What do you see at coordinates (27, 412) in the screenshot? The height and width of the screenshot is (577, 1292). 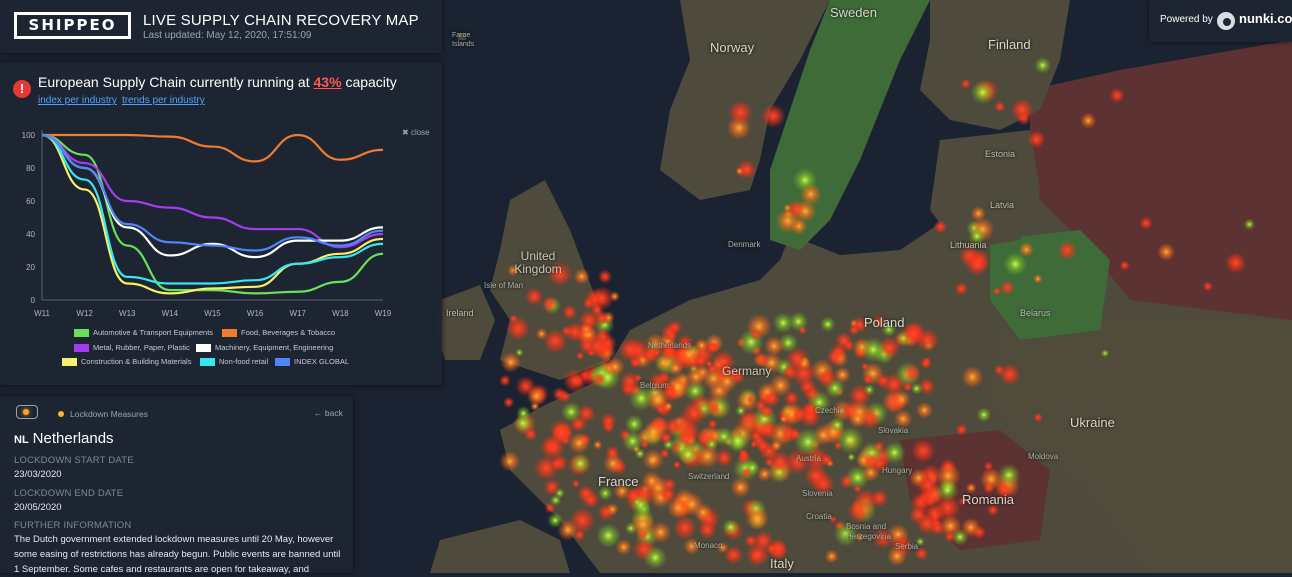 I see `lockdown-toggle-icon` at bounding box center [27, 412].